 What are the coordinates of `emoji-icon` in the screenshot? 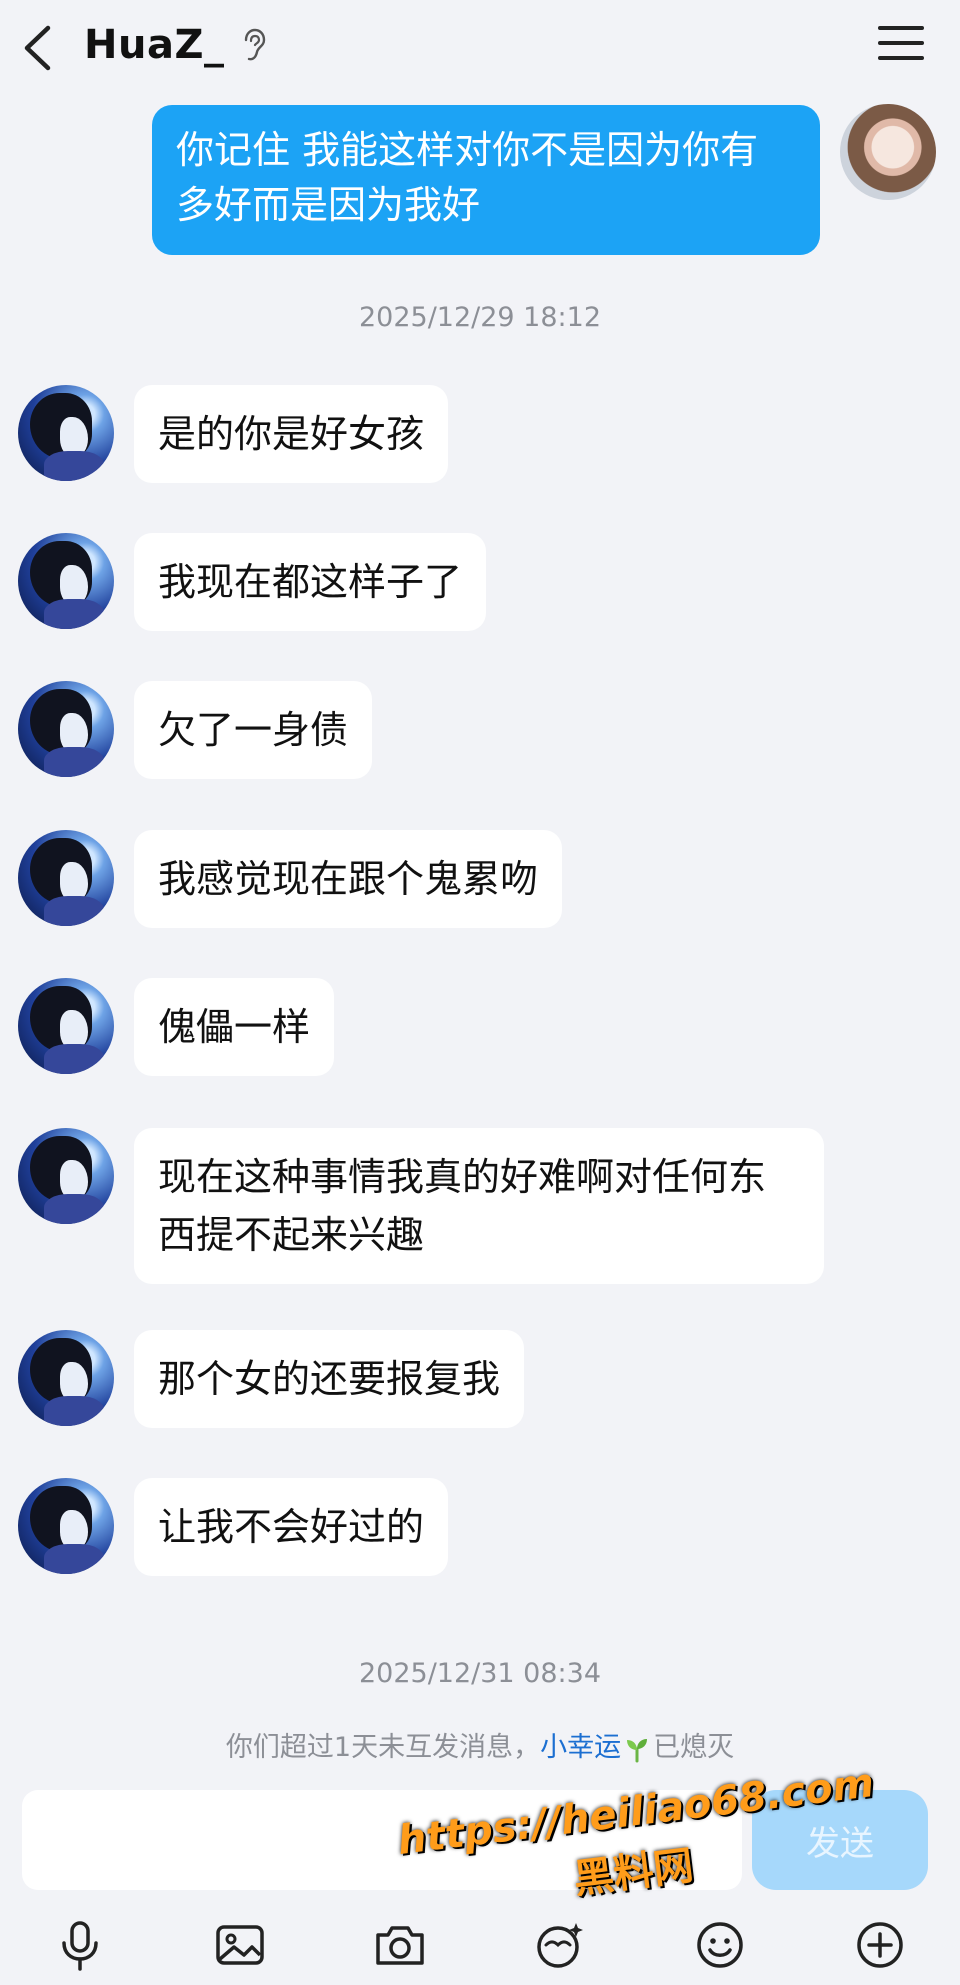 It's located at (720, 1945).